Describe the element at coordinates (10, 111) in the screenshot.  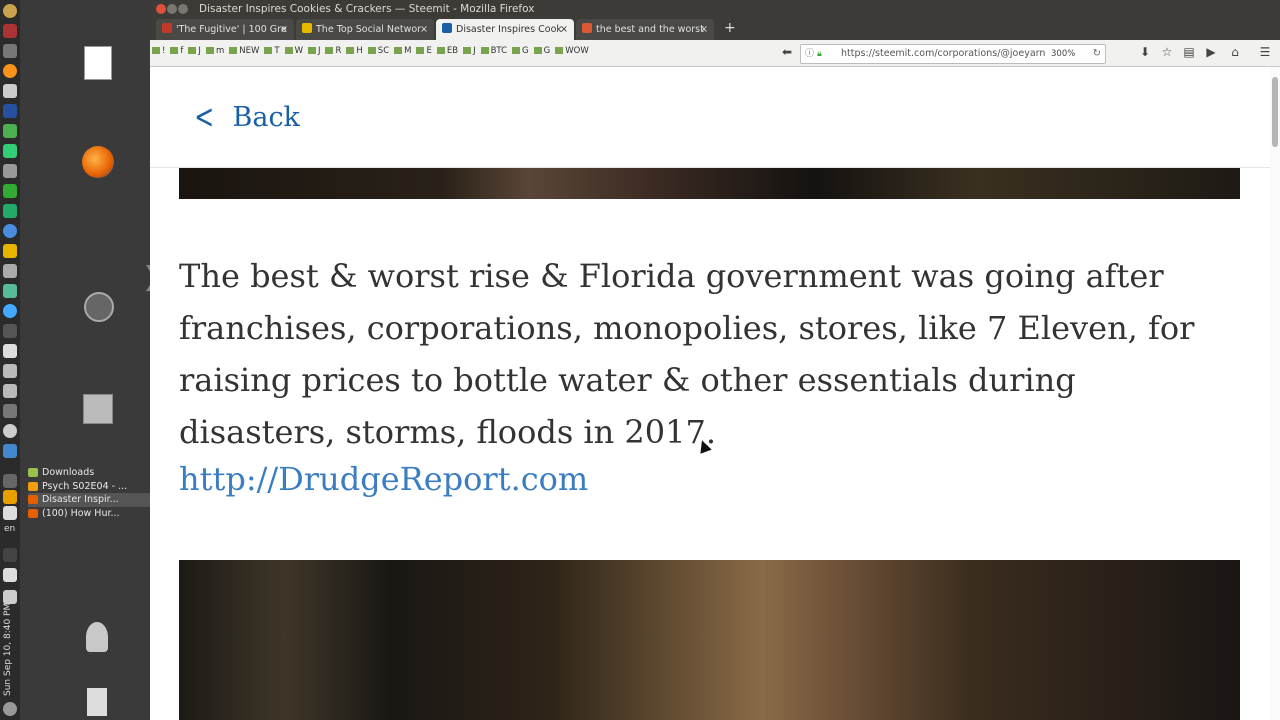
I see `calculator-icon` at that location.